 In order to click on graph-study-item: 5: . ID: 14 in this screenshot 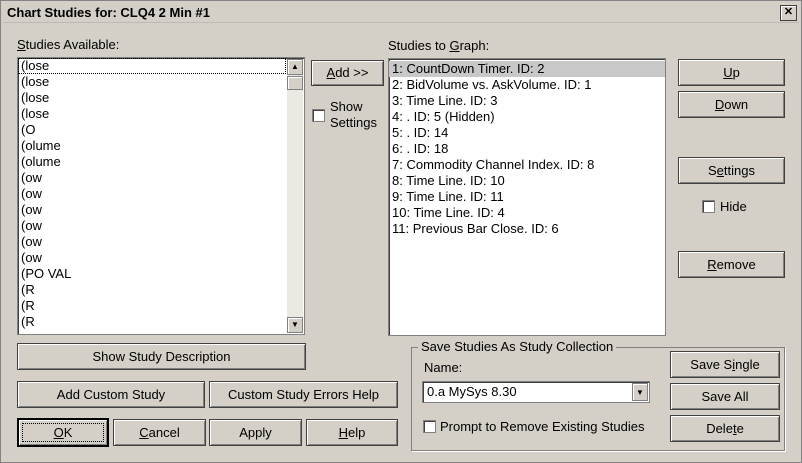, I will do `click(527, 133)`.